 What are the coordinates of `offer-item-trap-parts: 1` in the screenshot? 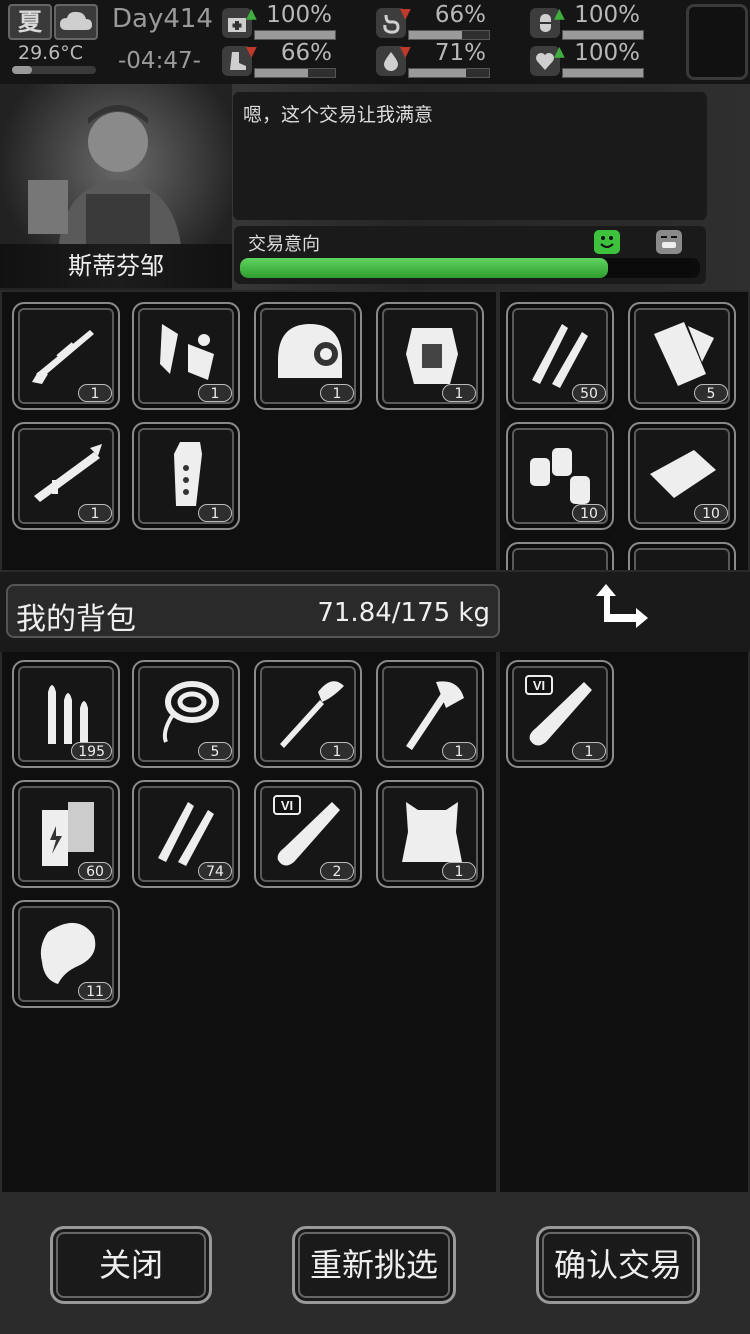 It's located at (186, 356).